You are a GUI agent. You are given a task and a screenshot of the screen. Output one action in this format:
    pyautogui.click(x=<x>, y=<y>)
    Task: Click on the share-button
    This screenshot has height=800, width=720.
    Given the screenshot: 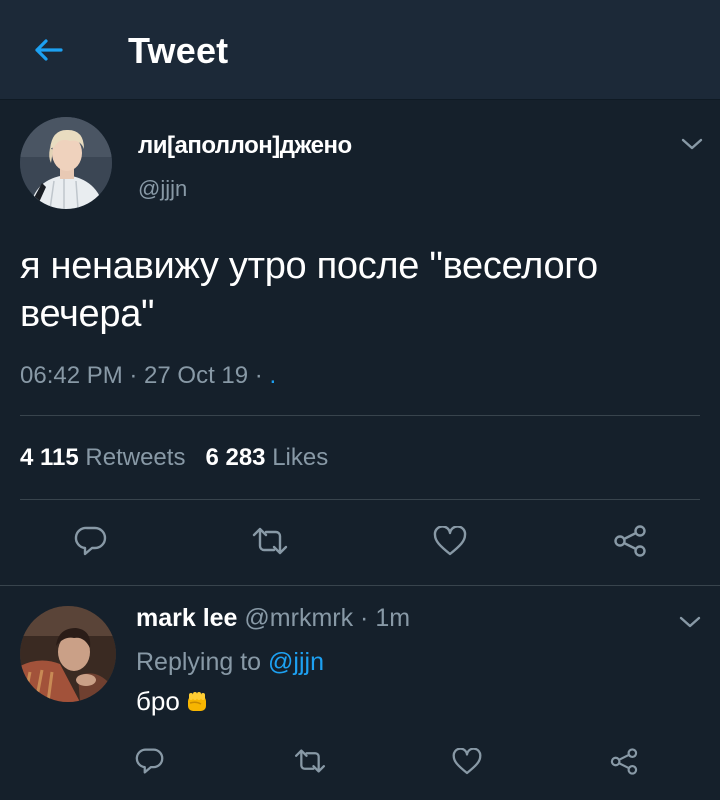 What is the action you would take?
    pyautogui.click(x=630, y=541)
    